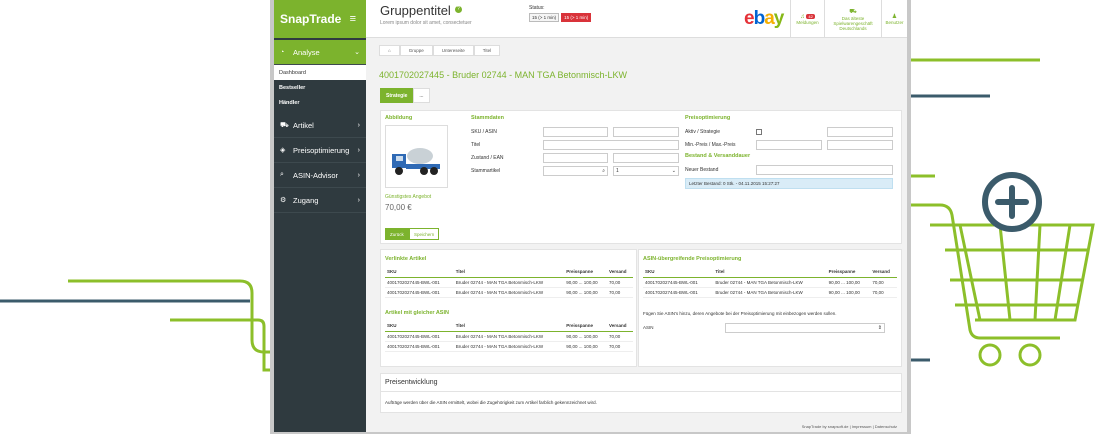 Image resolution: width=1097 pixels, height=434 pixels. I want to click on master-label: Stammartikel, so click(486, 171).